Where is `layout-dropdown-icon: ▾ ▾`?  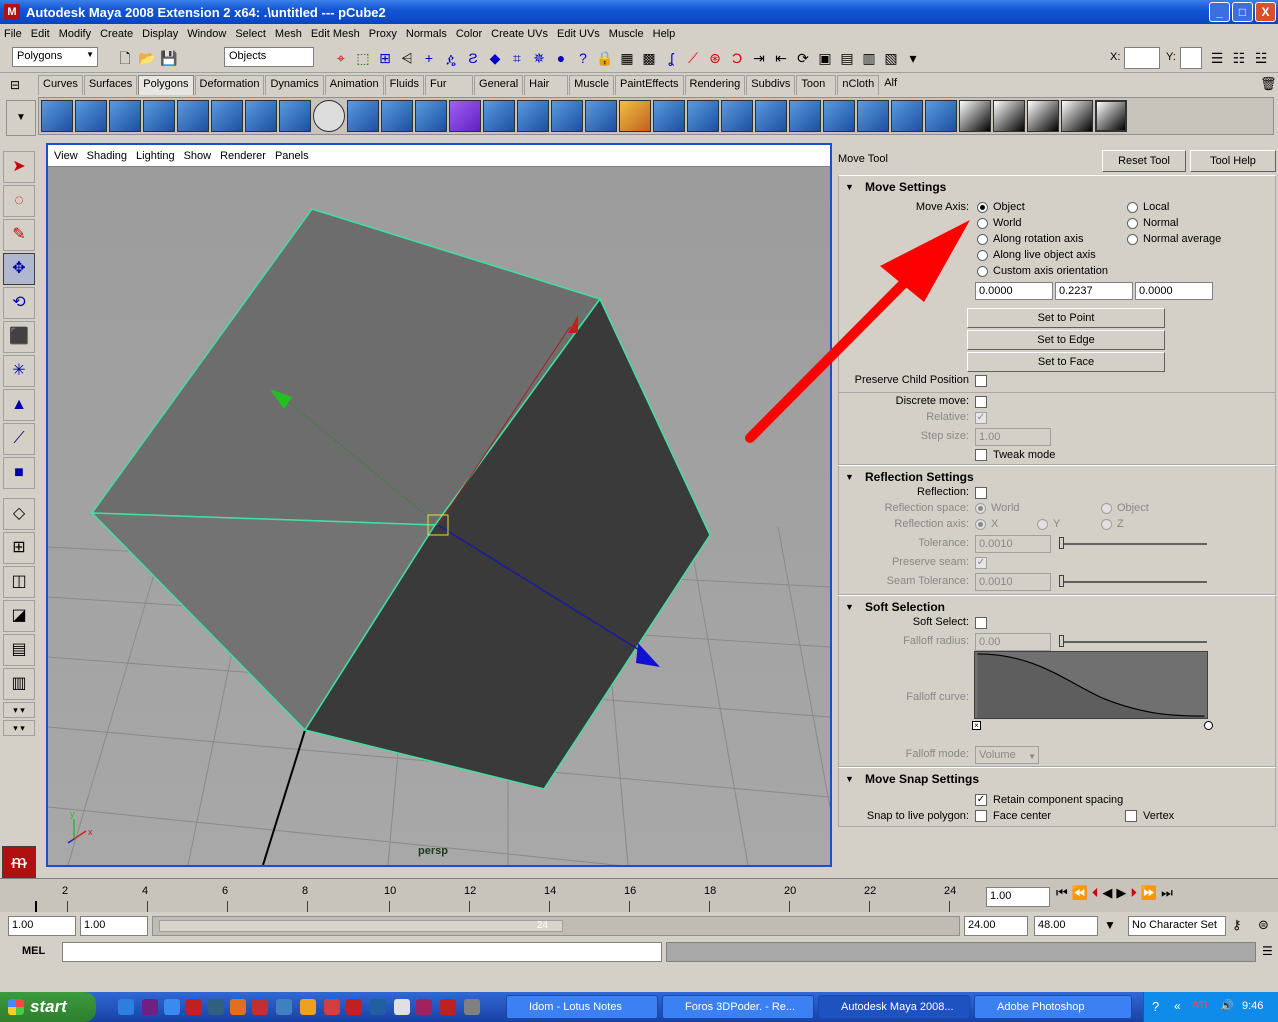 layout-dropdown-icon: ▾ ▾ is located at coordinates (19, 710).